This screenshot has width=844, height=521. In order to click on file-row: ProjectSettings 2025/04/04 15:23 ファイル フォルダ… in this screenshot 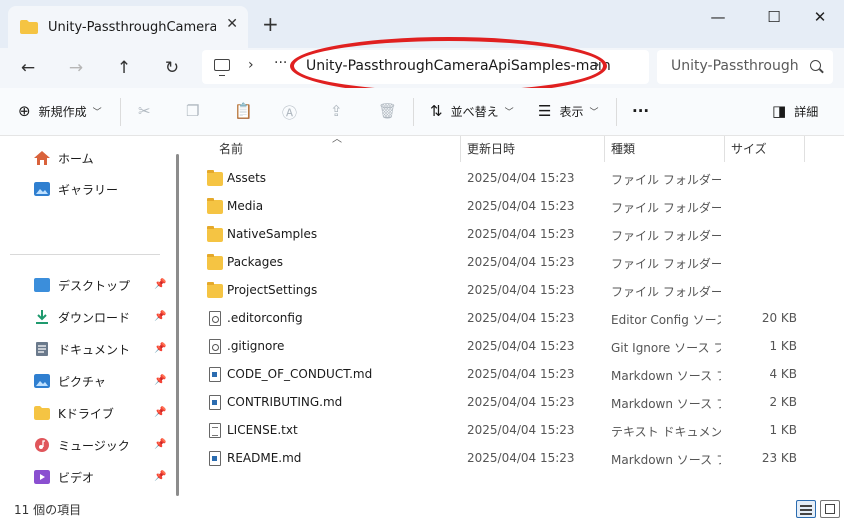, I will do `click(506, 291)`.